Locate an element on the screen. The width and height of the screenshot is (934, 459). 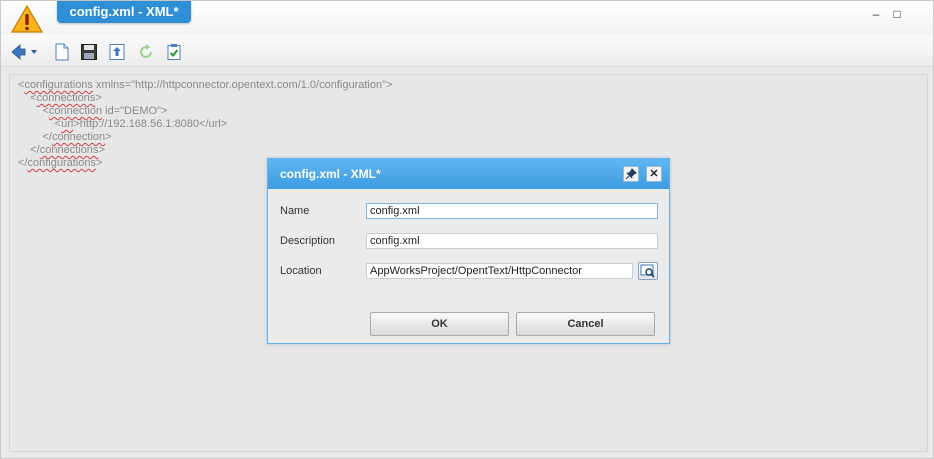
xml-line-text: <url>http://192.168.56.1:8080</url> is located at coordinates (123, 124).